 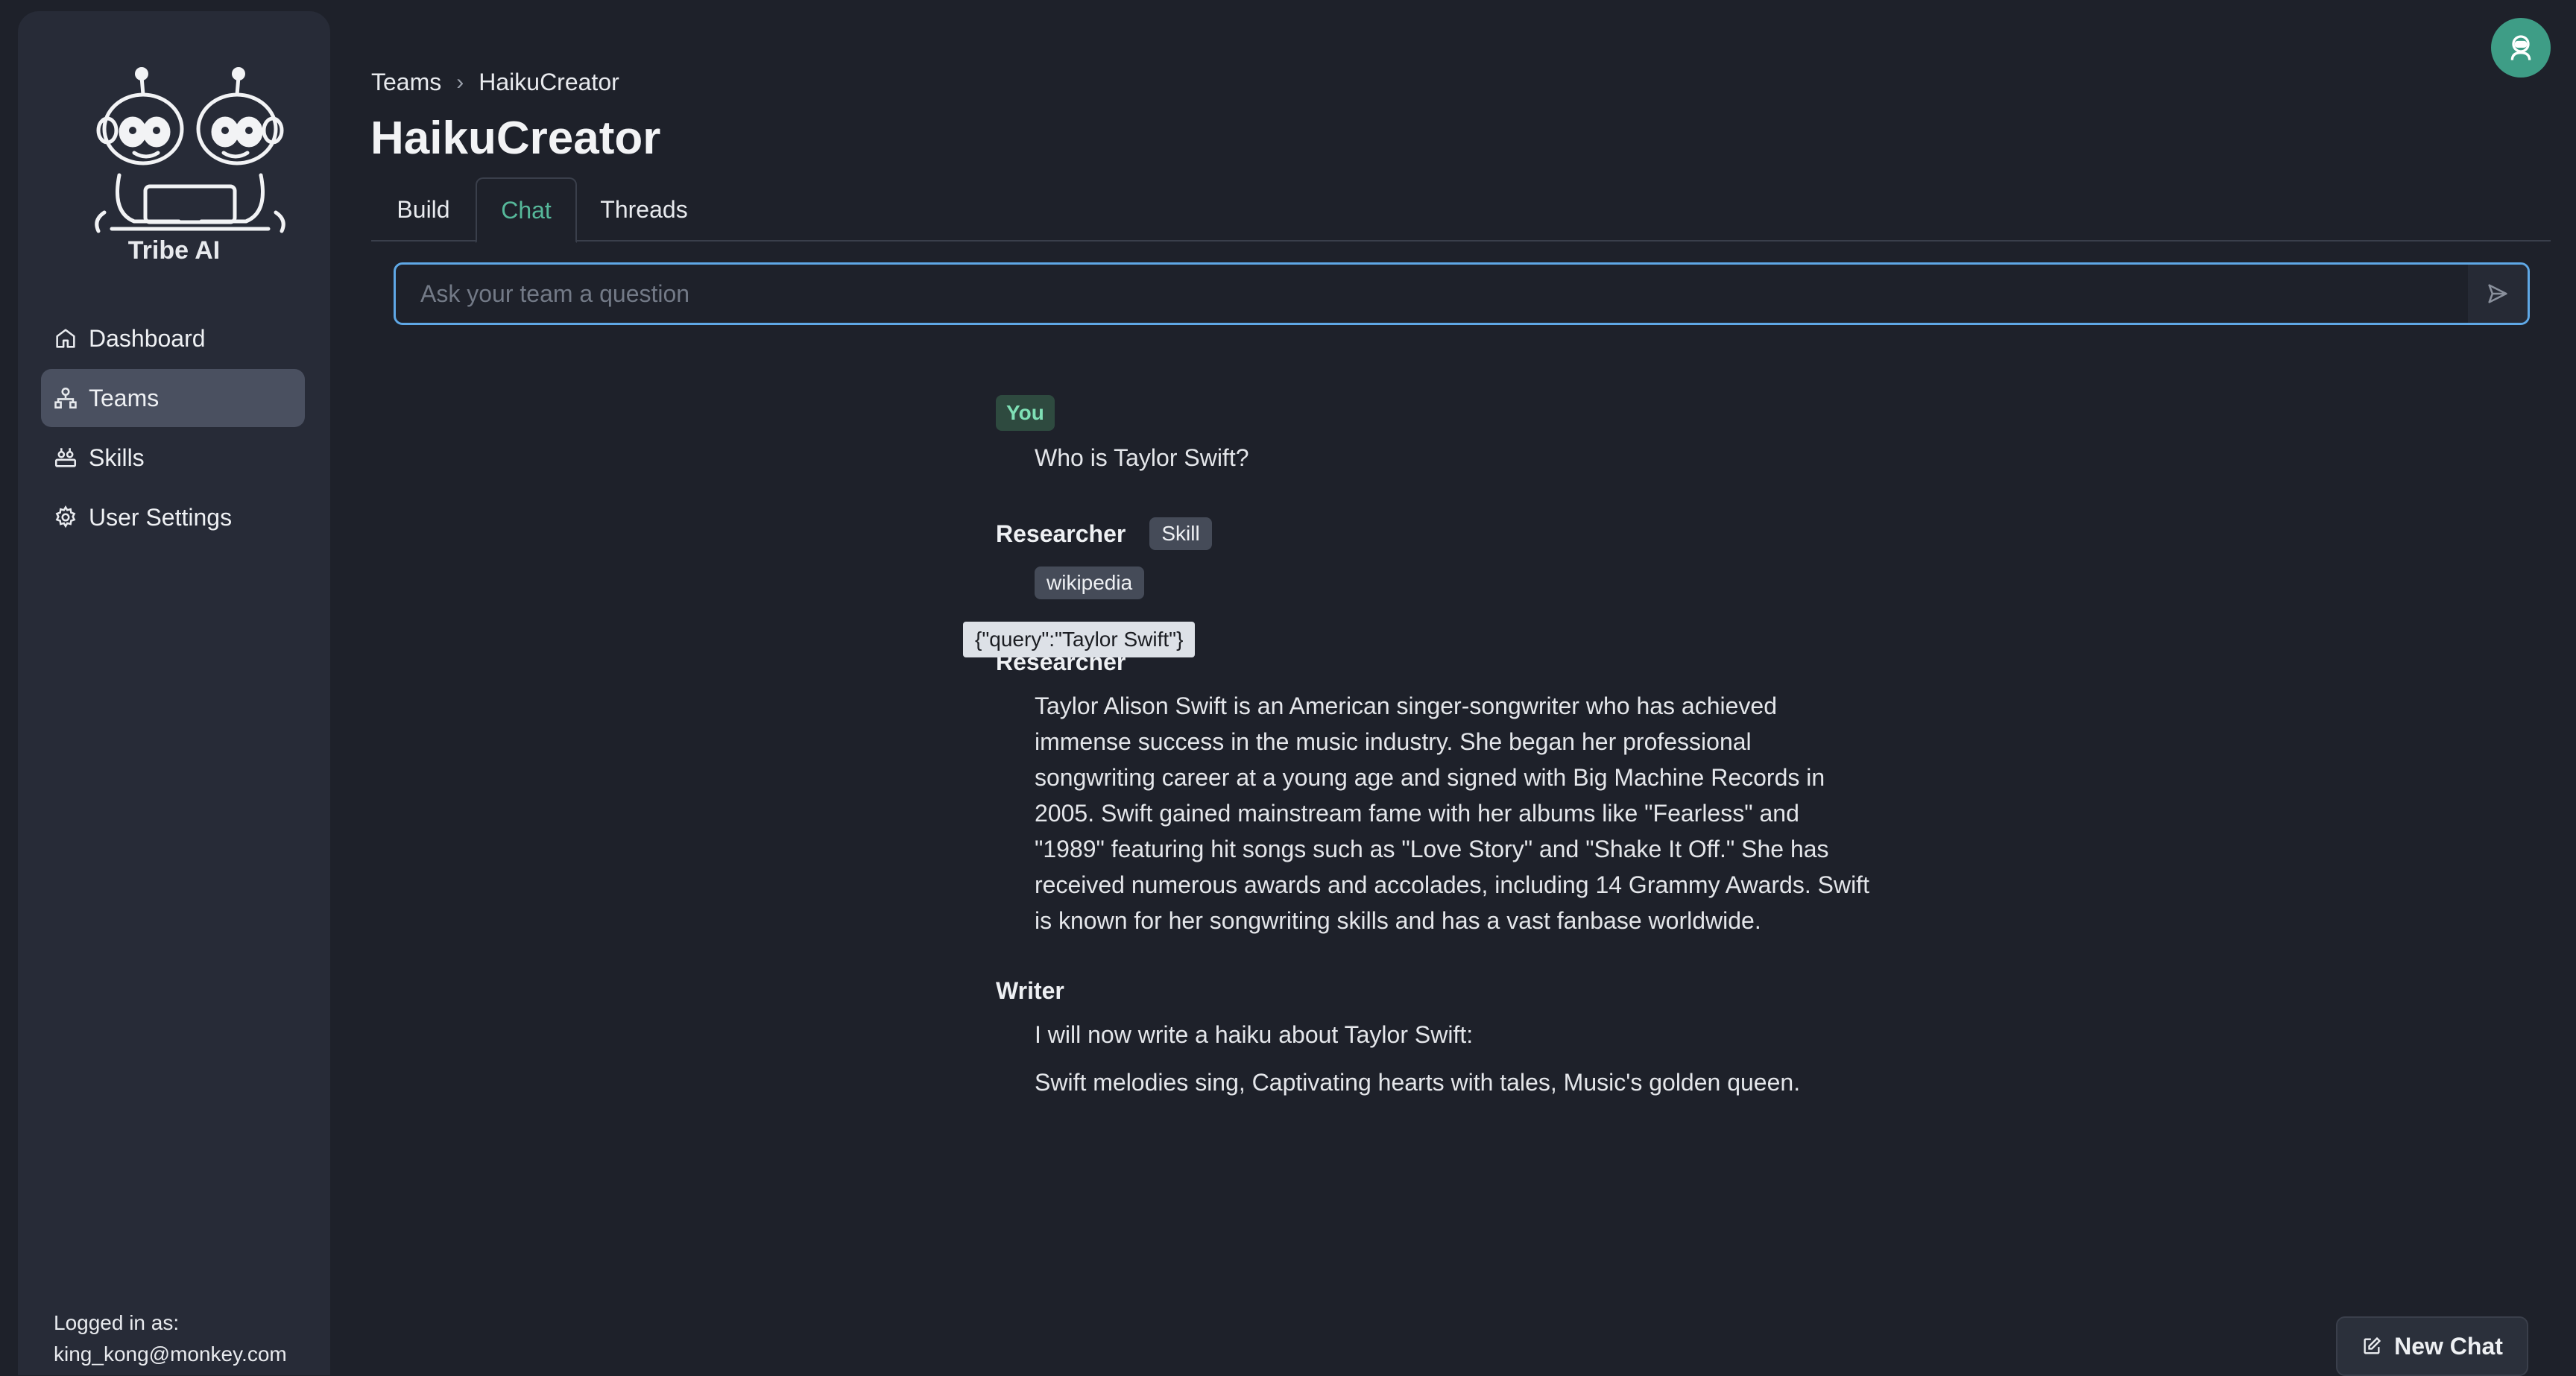 I want to click on home-icon, so click(x=65, y=338).